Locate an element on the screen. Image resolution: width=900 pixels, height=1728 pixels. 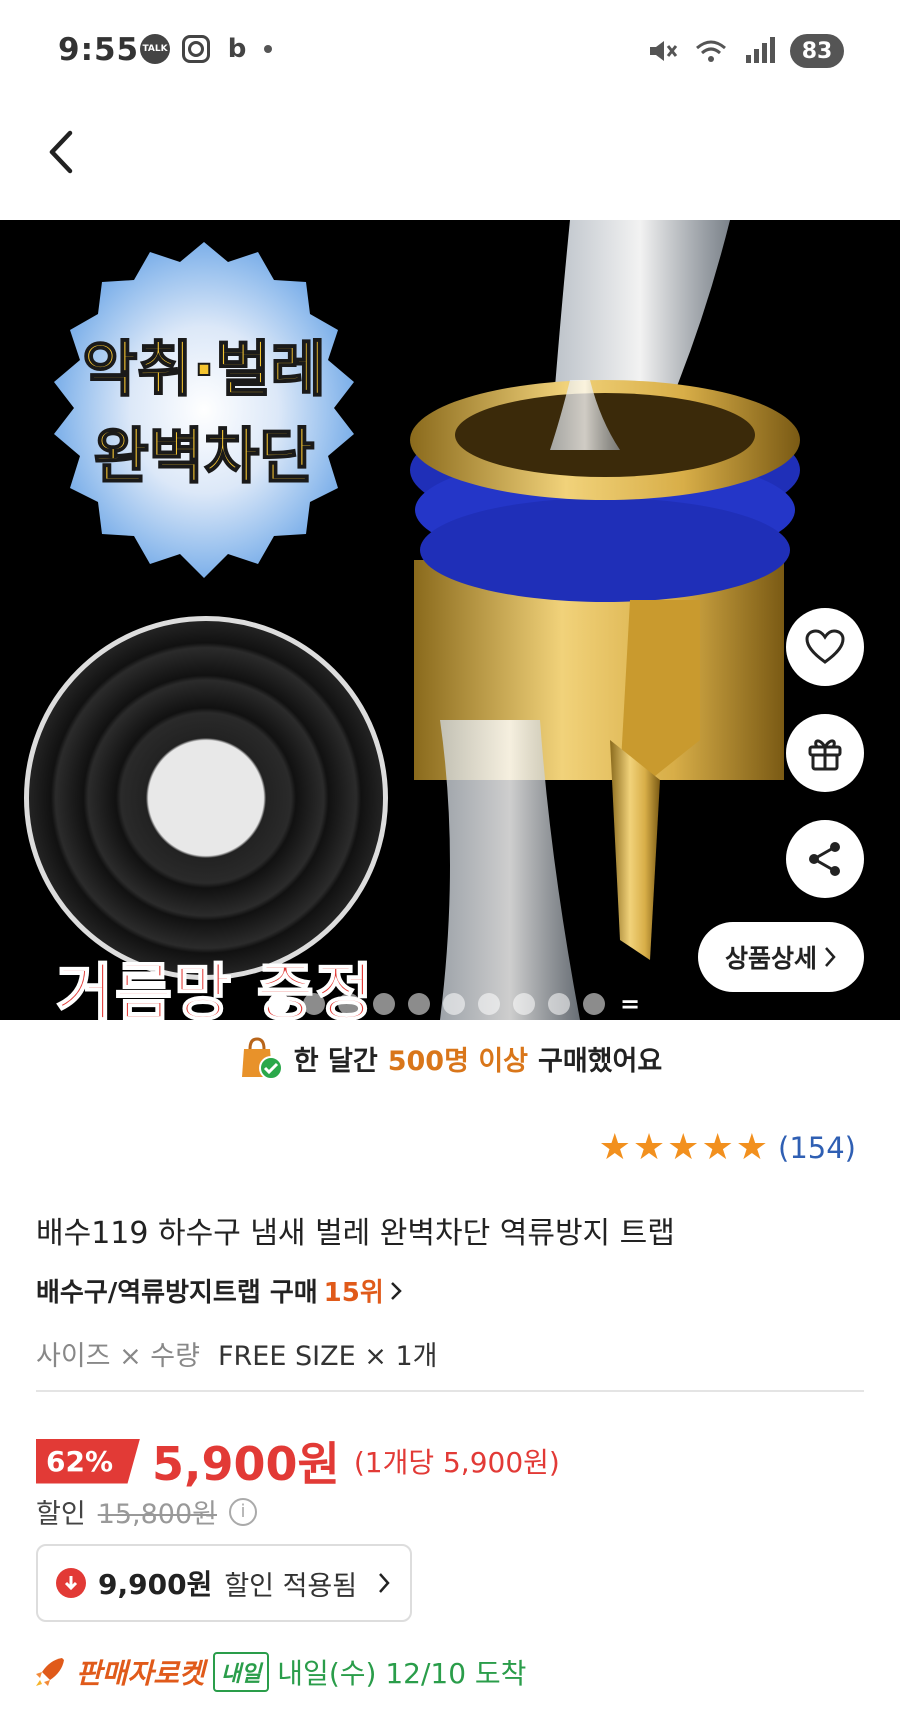
status-time: 9:55 is located at coordinates (99, 50).